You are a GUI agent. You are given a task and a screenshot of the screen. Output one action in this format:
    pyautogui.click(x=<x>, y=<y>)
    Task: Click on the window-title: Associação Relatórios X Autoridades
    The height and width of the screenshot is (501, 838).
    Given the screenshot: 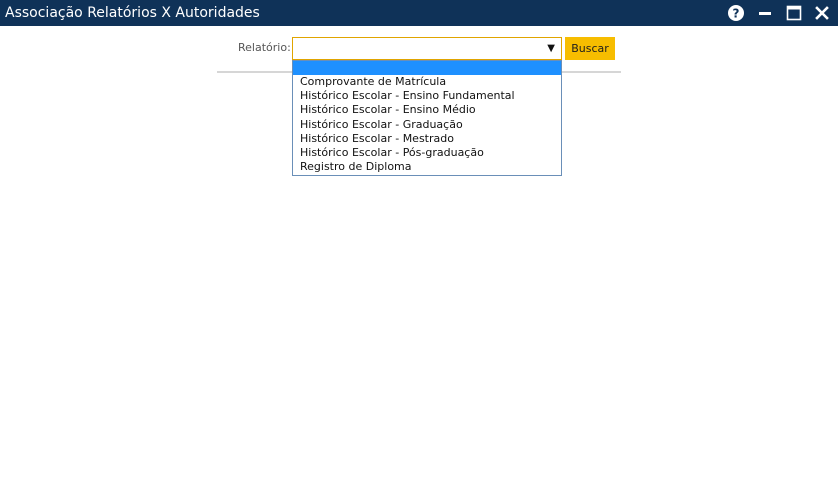 What is the action you would take?
    pyautogui.click(x=132, y=13)
    